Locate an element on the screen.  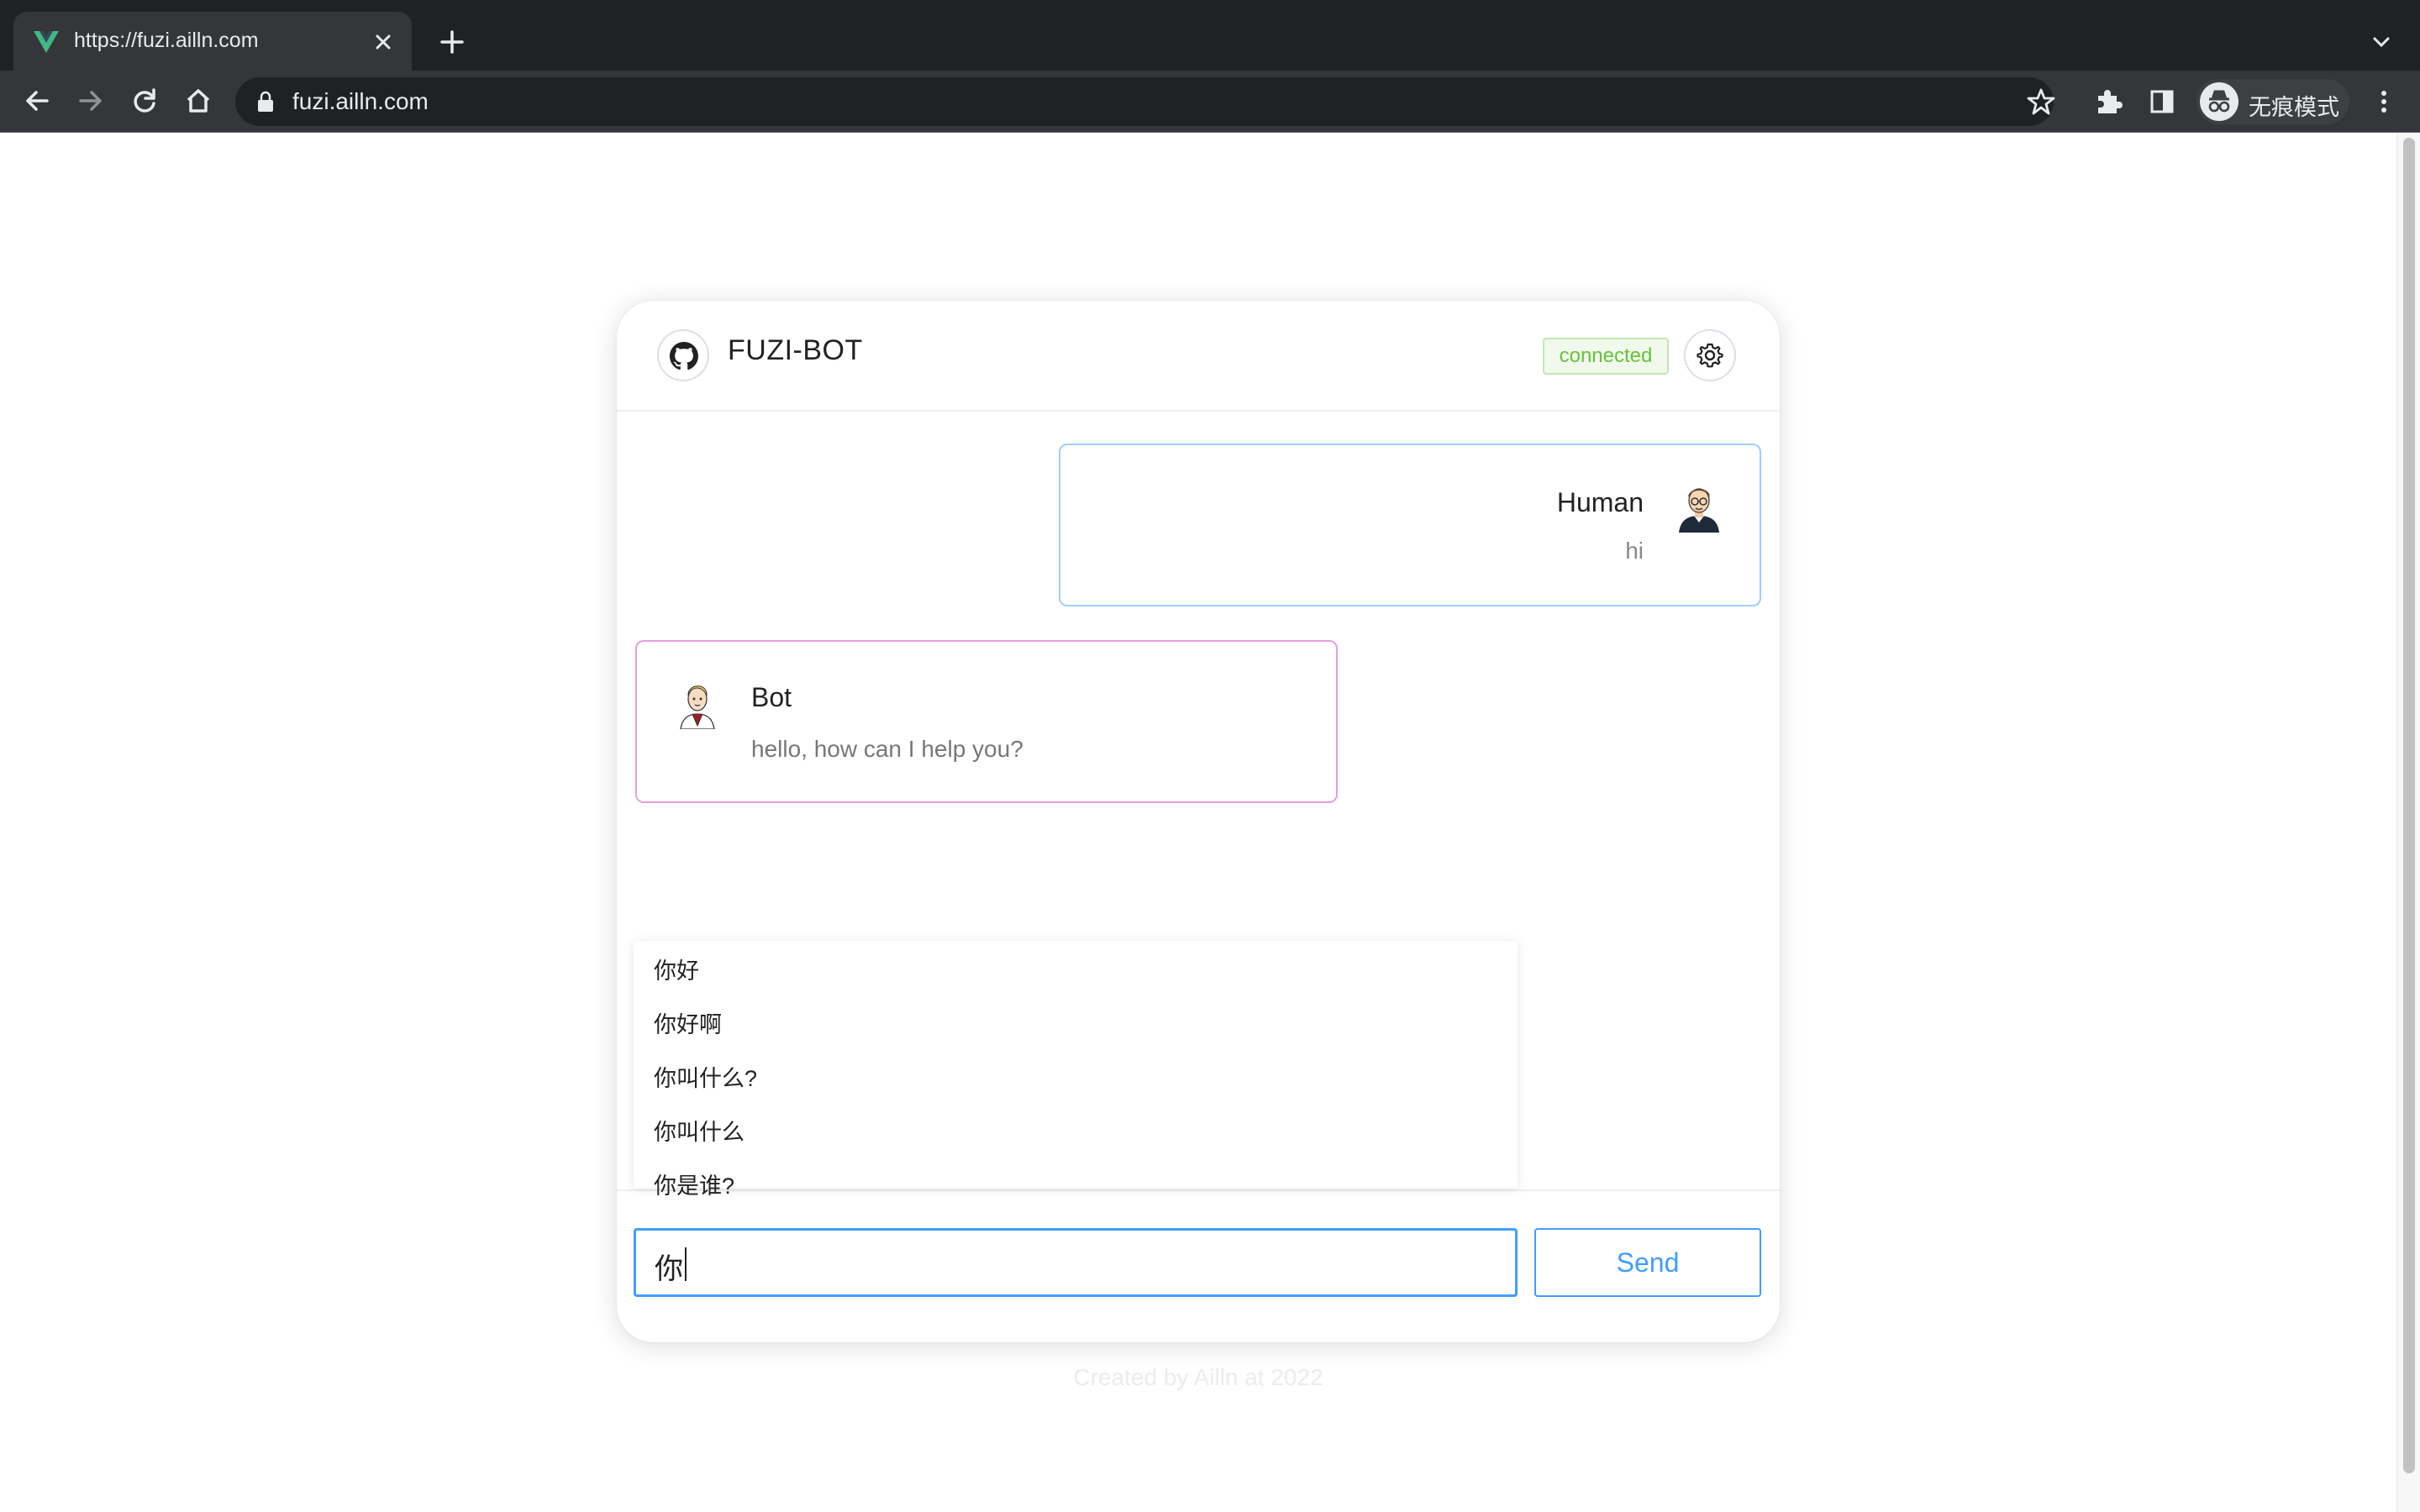
chat-title: FUZI-BOT is located at coordinates (795, 350).